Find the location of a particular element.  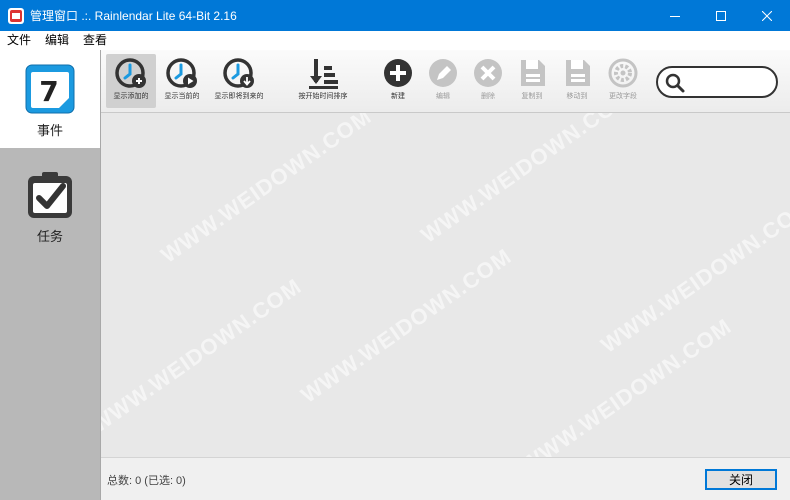

new-button: 新建 is located at coordinates (398, 81).